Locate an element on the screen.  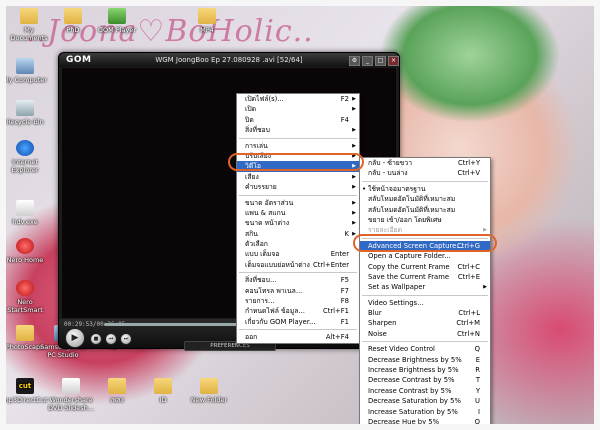
desktop-icon: ID is located at coordinates (163, 391).